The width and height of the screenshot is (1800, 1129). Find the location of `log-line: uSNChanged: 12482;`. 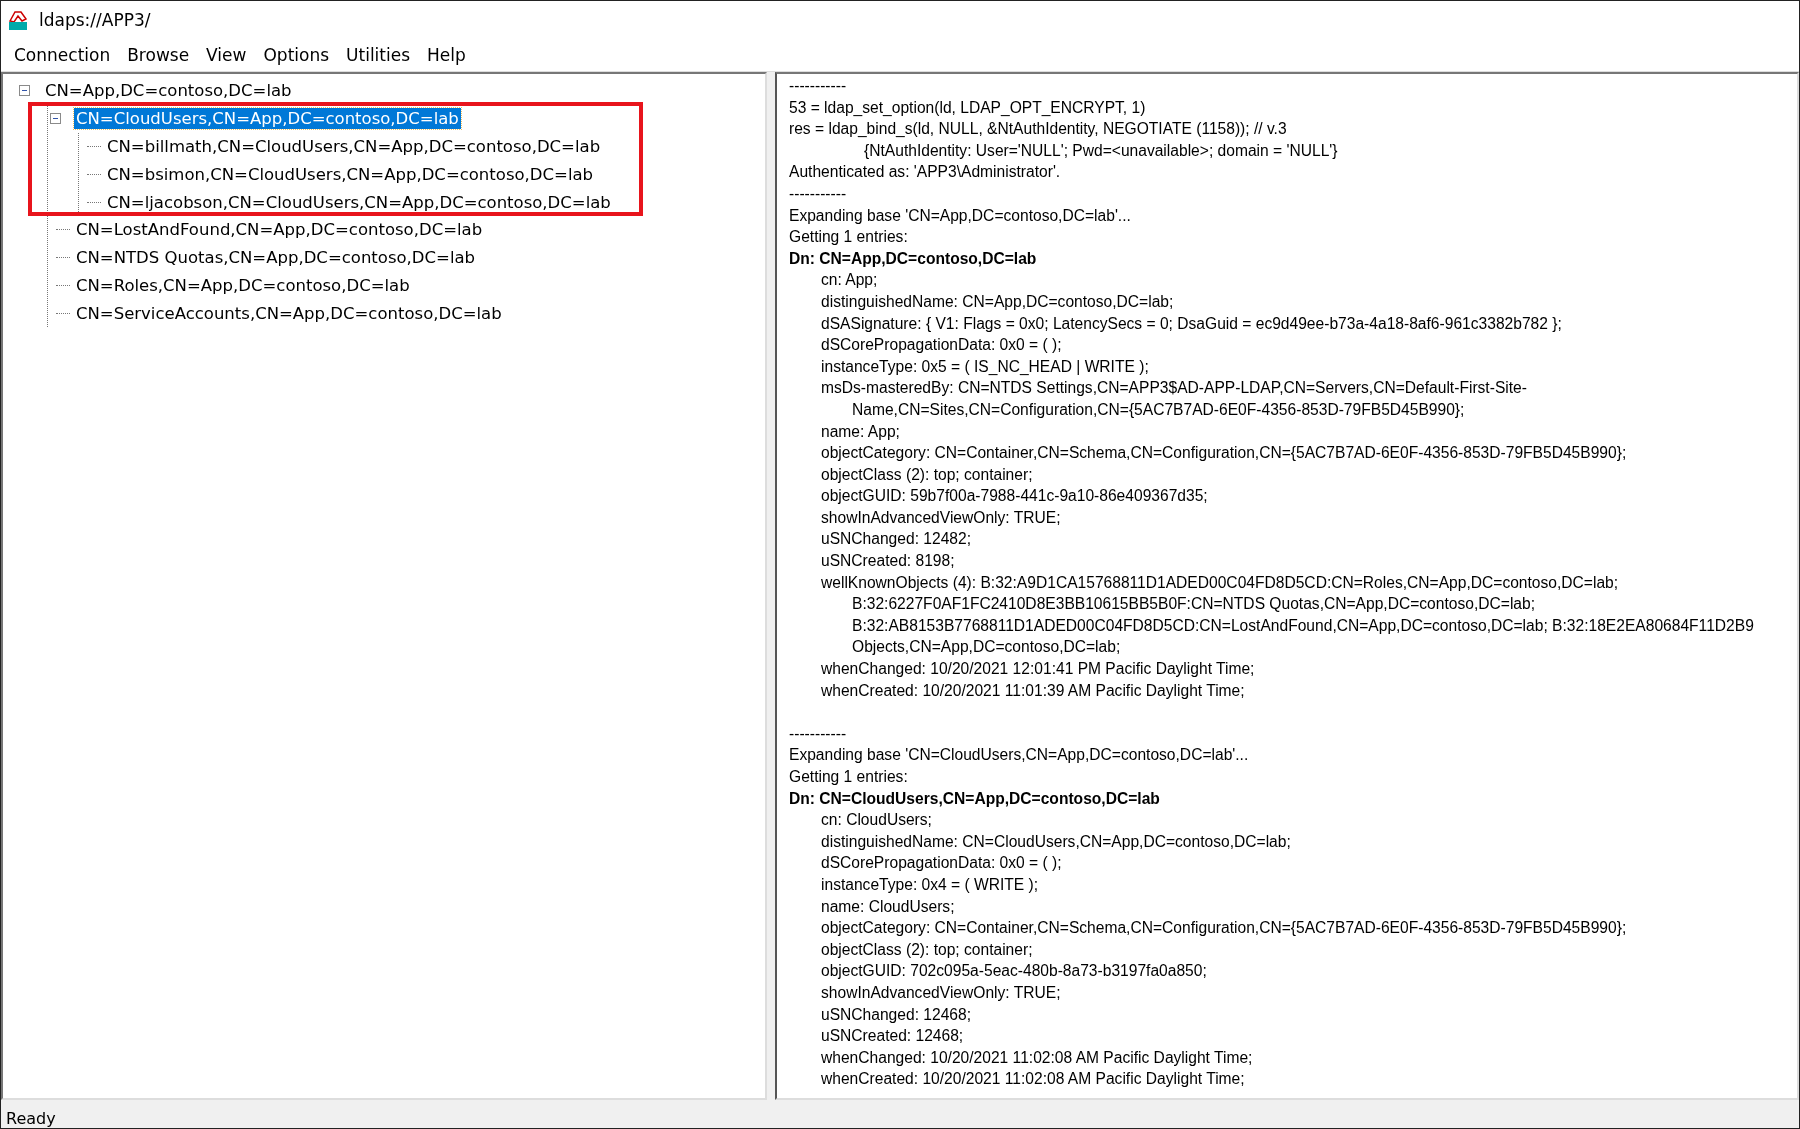

log-line: uSNChanged: 12482; is located at coordinates (896, 539).